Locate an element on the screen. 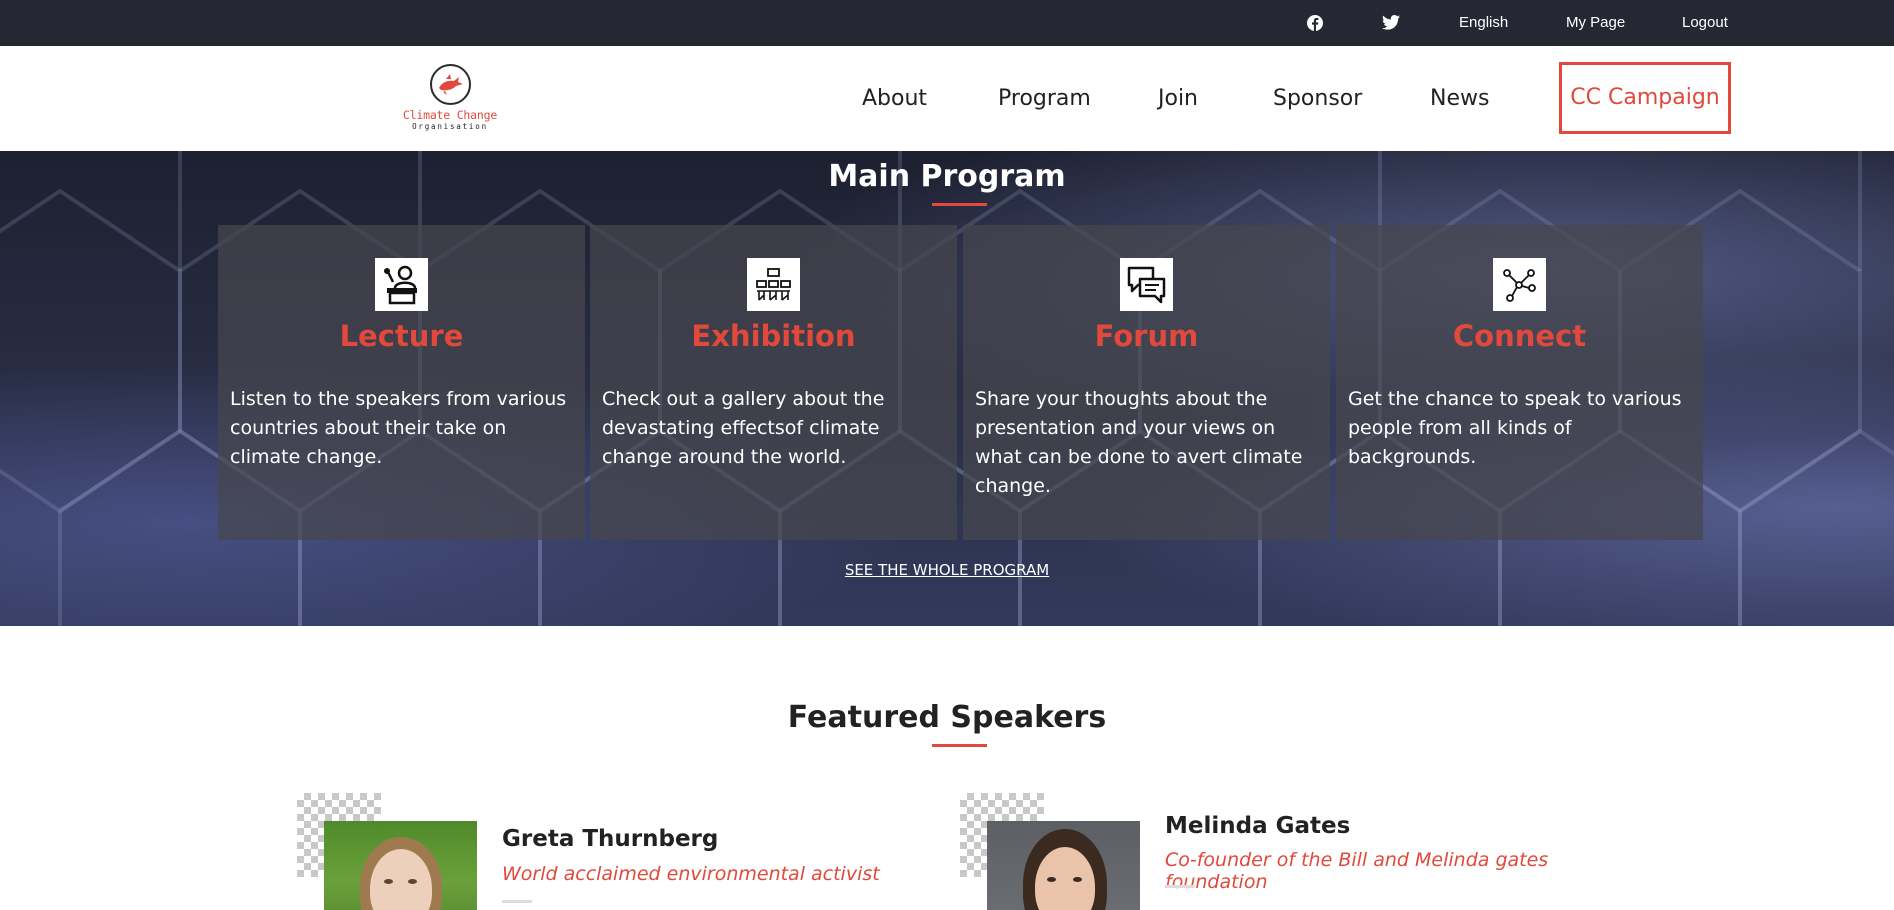 This screenshot has width=1894, height=910. twitter-icon is located at coordinates (1392, 23).